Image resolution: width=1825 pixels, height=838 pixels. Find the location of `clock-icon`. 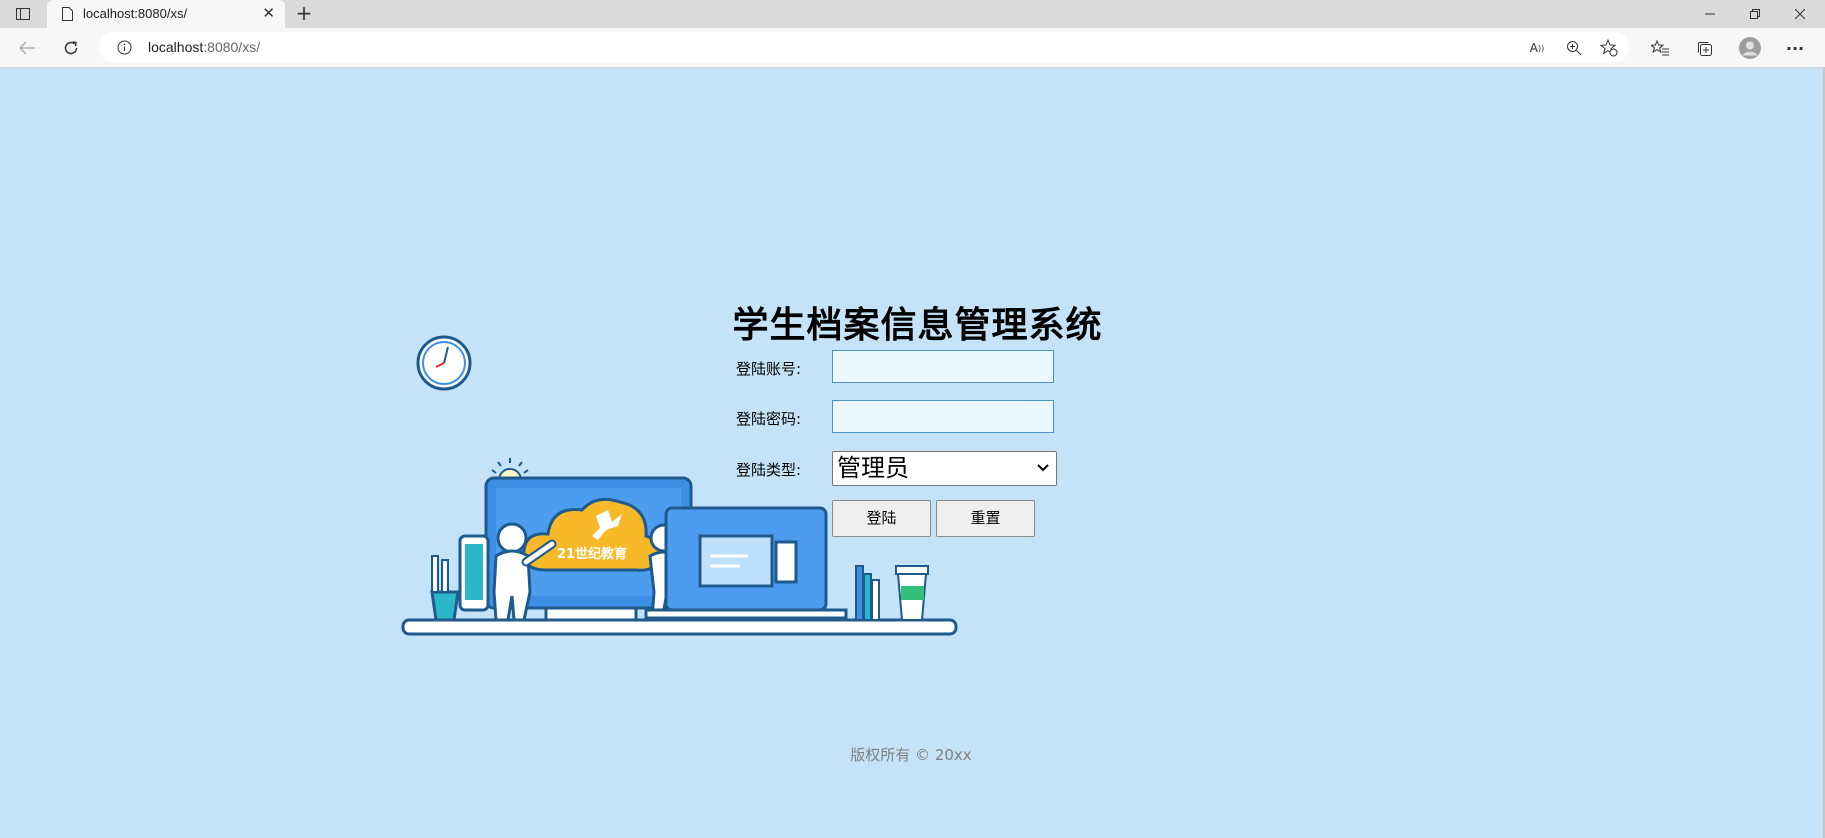

clock-icon is located at coordinates (444, 363).